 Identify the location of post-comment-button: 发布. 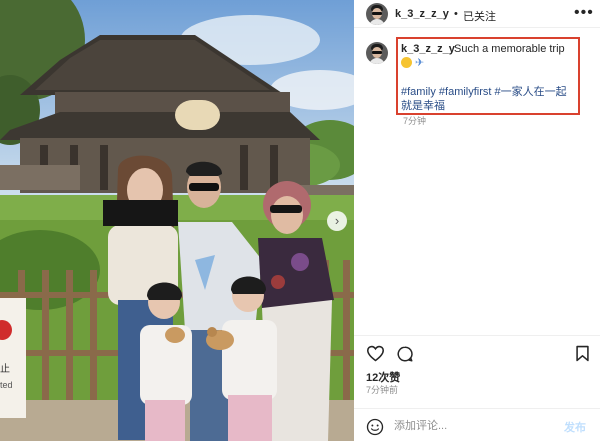
(575, 427).